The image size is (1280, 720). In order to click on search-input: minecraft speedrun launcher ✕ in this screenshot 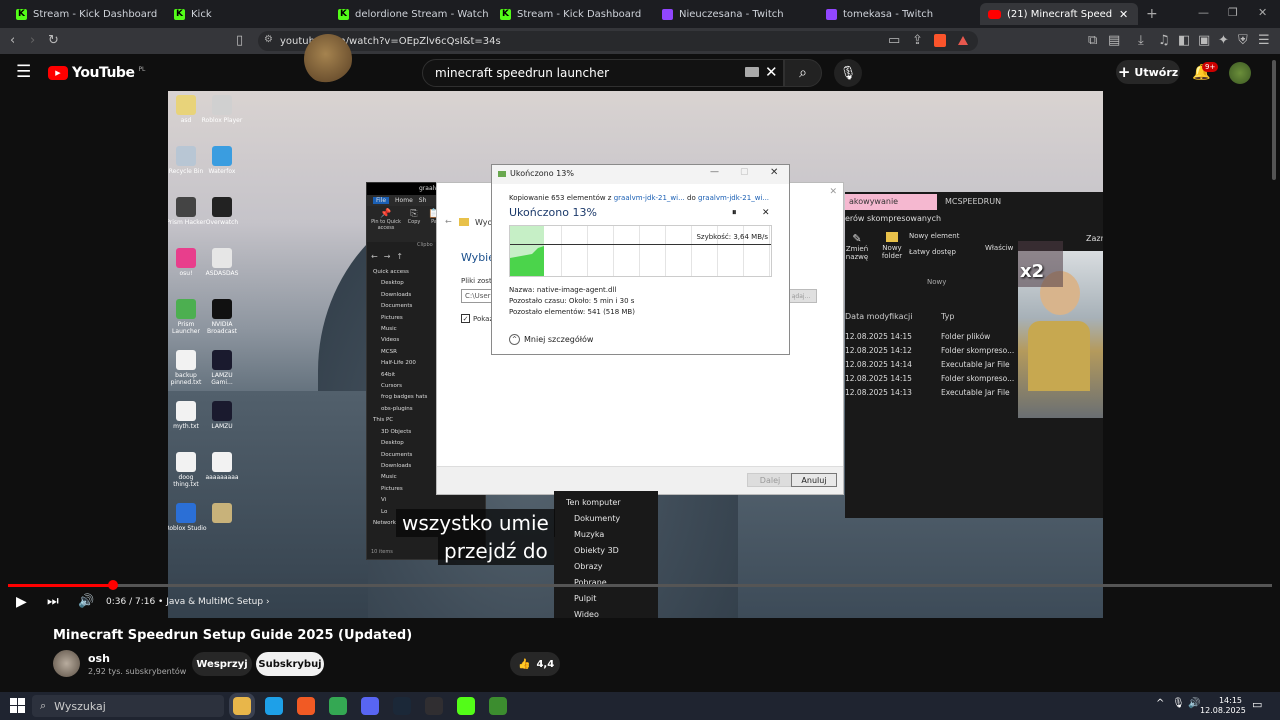, I will do `click(603, 73)`.